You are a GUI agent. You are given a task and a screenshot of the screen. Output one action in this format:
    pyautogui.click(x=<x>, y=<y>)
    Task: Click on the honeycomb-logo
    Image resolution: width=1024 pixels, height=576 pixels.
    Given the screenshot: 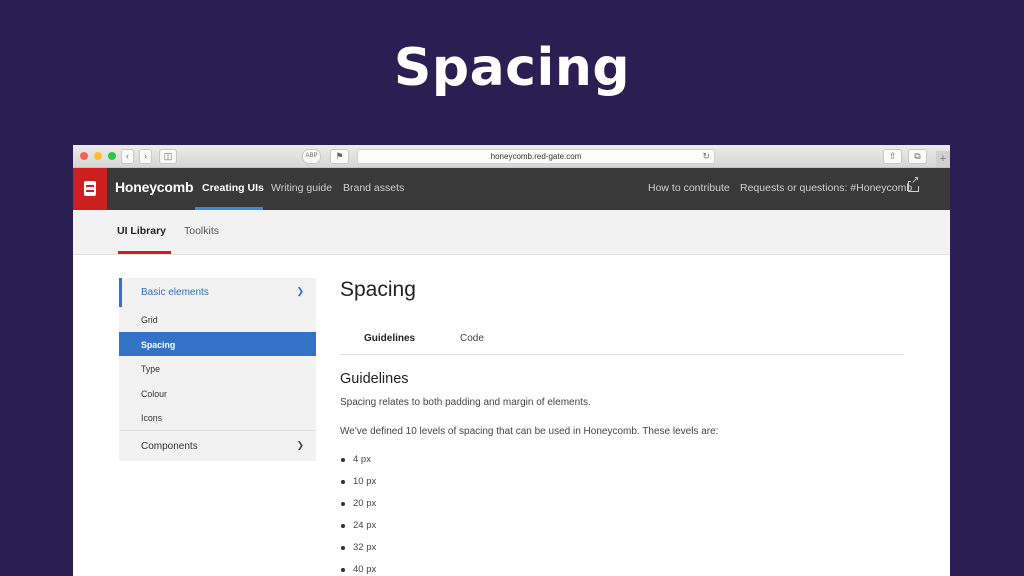 What is the action you would take?
    pyautogui.click(x=90, y=189)
    